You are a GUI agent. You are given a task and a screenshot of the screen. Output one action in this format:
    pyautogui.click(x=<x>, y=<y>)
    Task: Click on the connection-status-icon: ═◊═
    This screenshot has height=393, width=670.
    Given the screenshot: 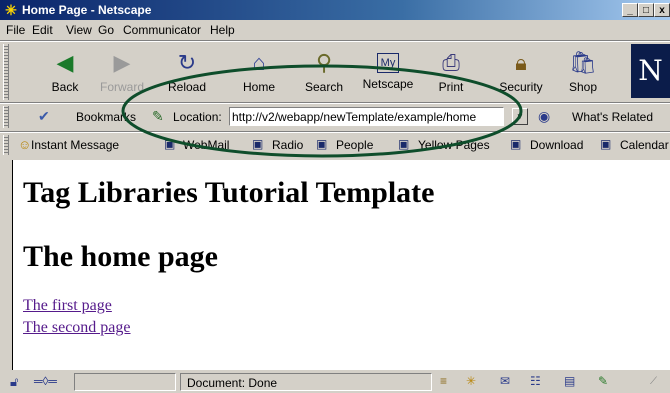 What is the action you would take?
    pyautogui.click(x=45, y=381)
    